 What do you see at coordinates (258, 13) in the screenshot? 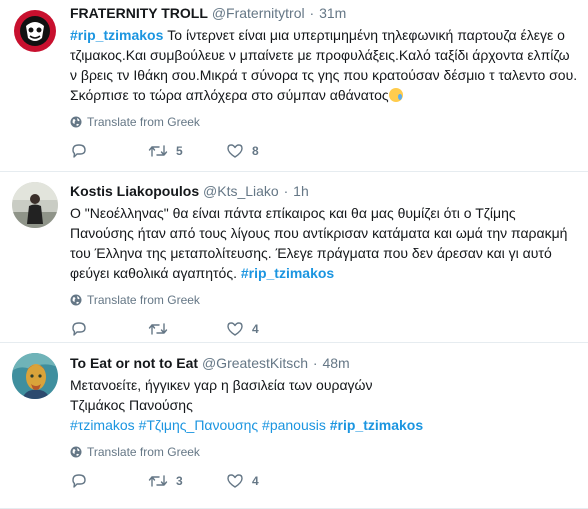
I see `user-handle: @Fraternitytrol` at bounding box center [258, 13].